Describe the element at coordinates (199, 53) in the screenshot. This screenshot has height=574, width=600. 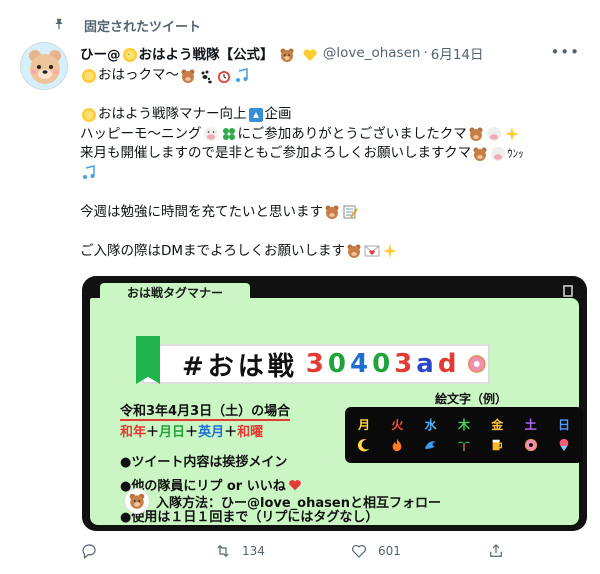
I see `display-name: ひー@ おはよう戦隊【公式】` at that location.